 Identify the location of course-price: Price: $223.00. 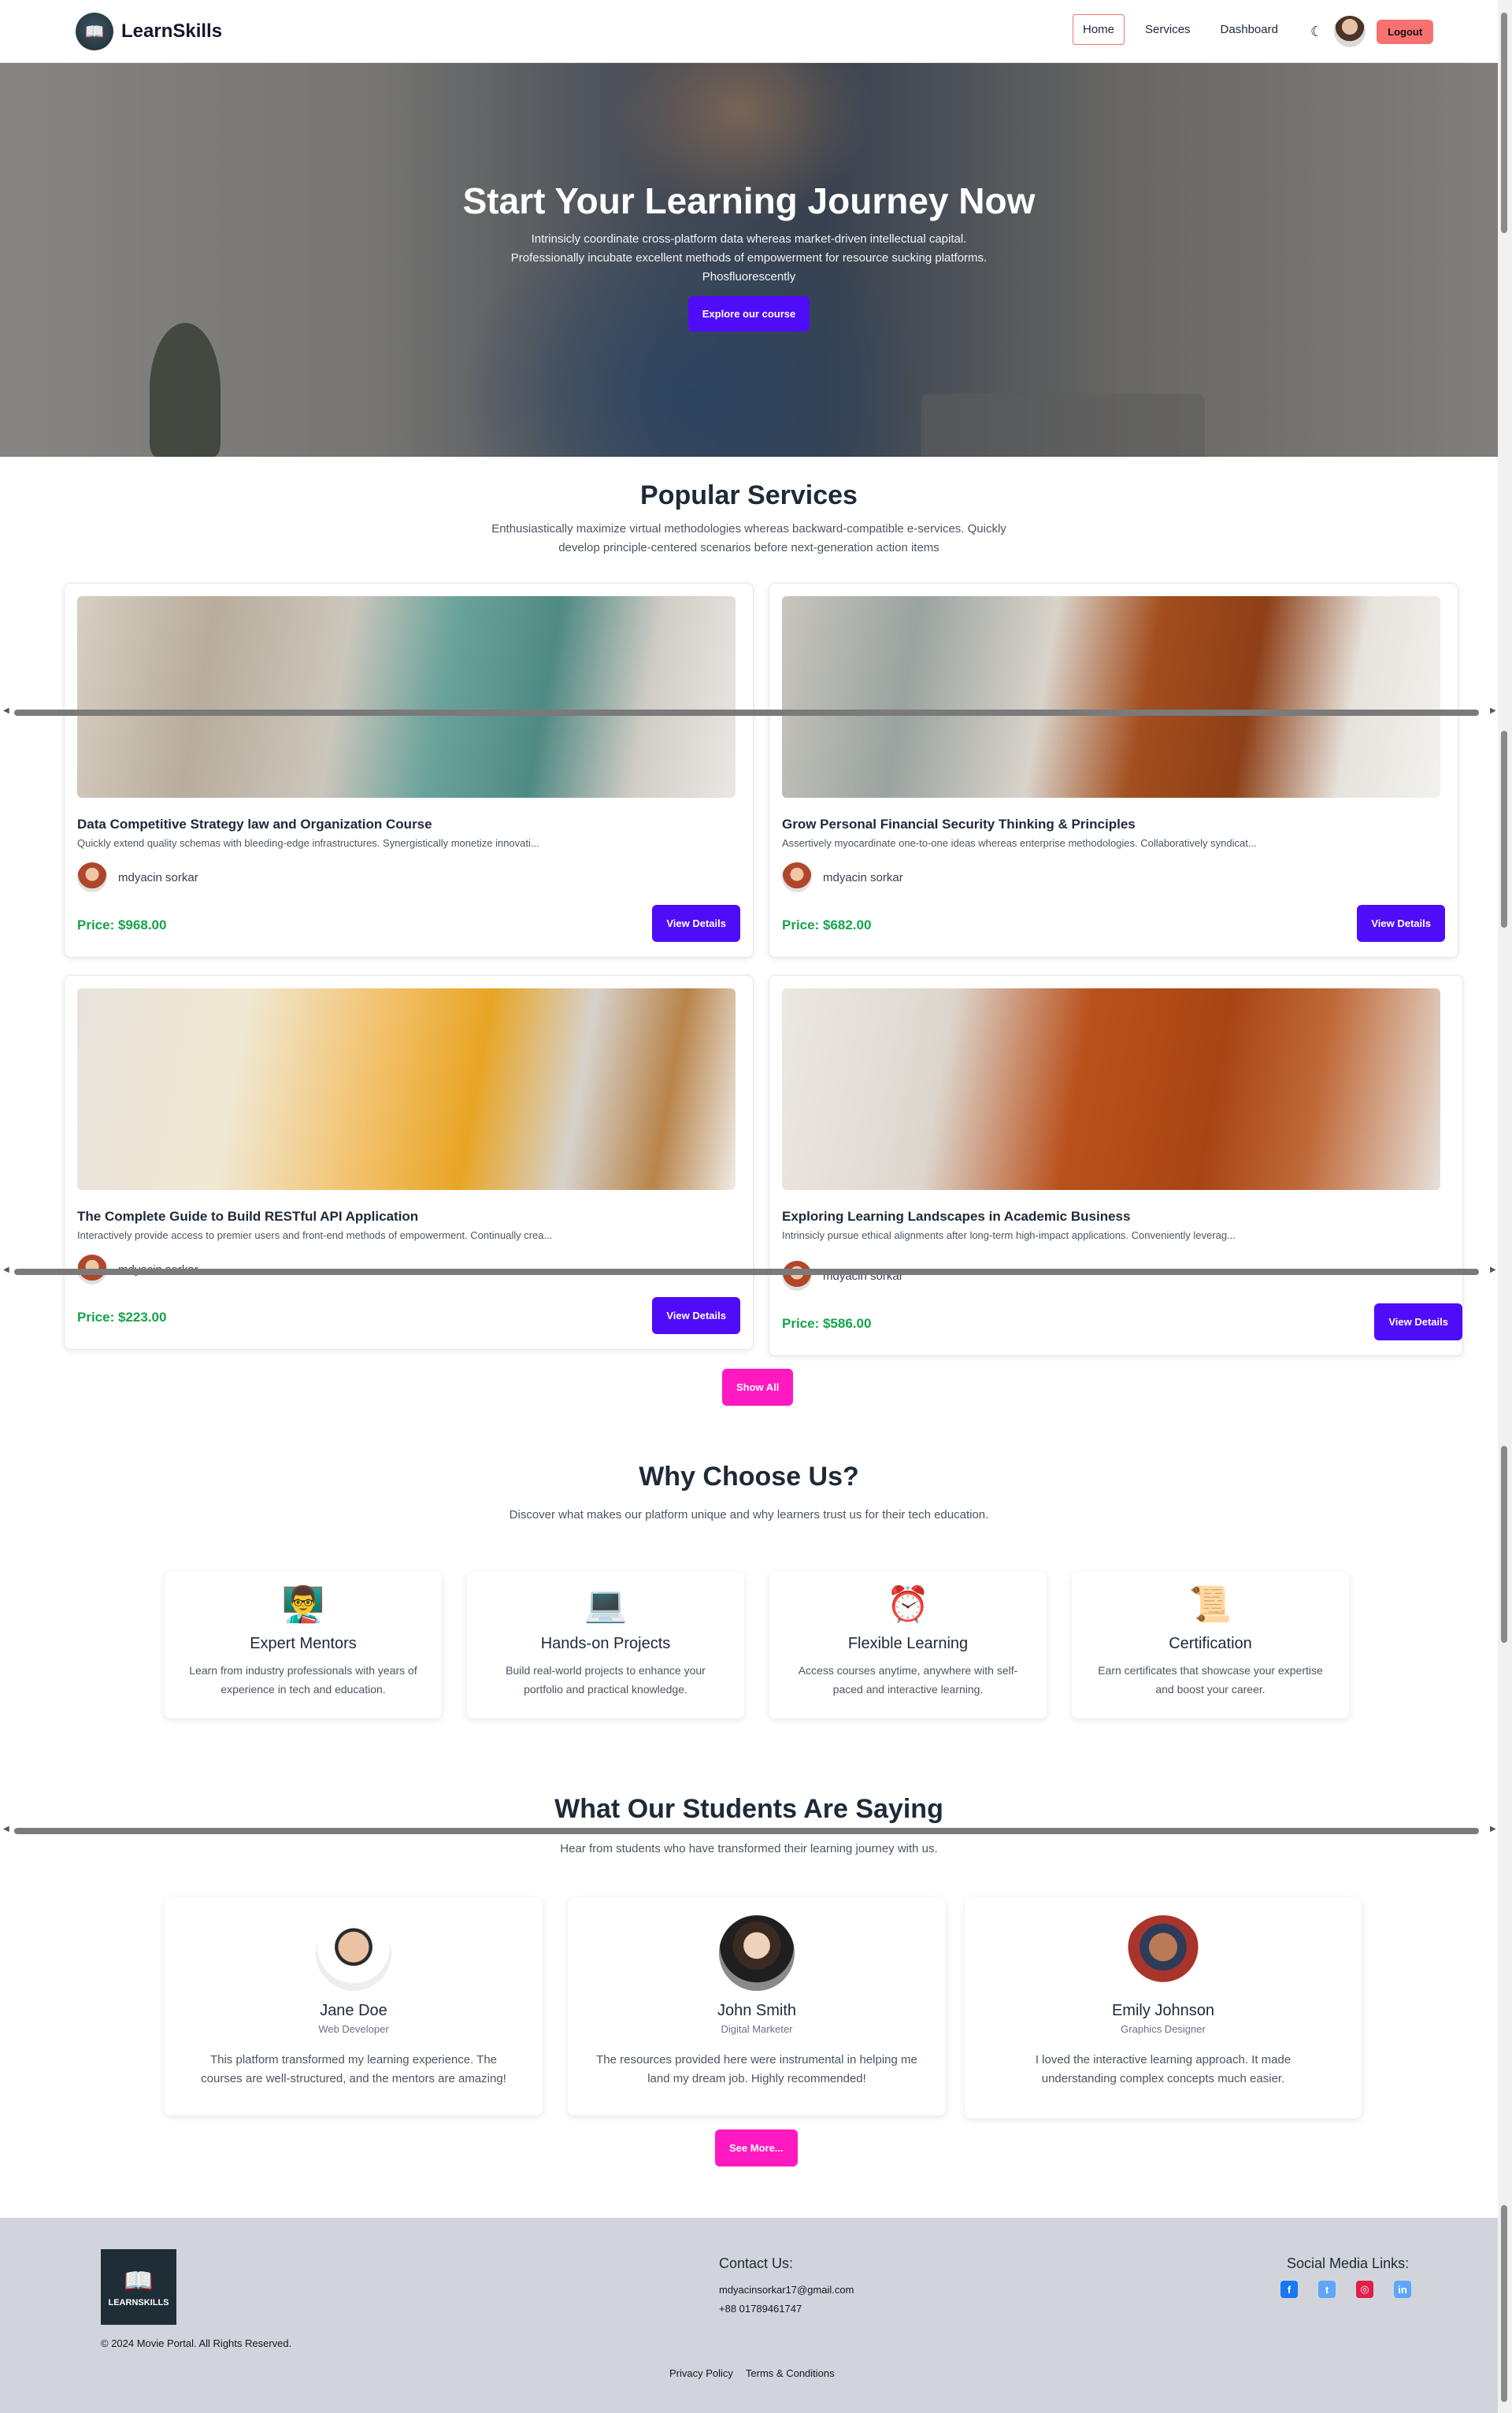
(122, 1317).